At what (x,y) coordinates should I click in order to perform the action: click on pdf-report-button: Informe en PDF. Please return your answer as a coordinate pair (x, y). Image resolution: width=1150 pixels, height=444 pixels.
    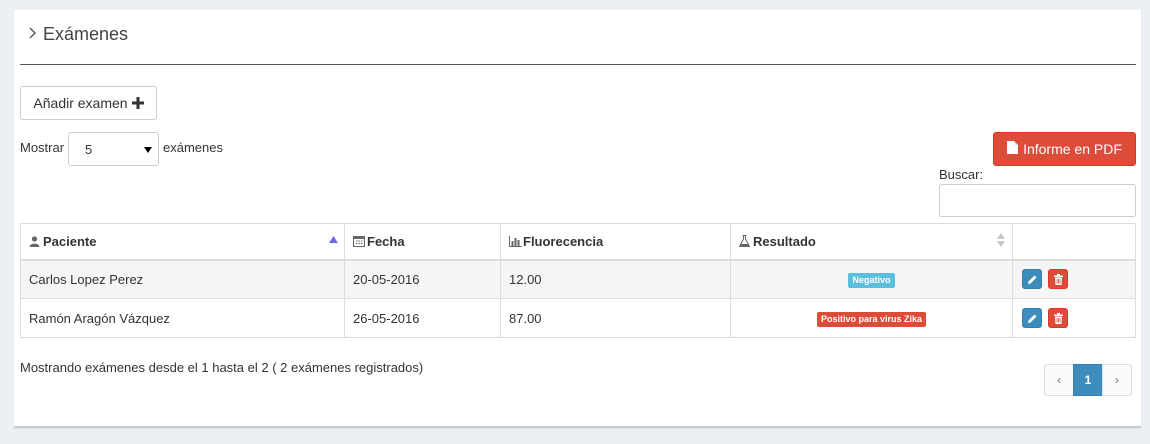
    Looking at the image, I should click on (1064, 149).